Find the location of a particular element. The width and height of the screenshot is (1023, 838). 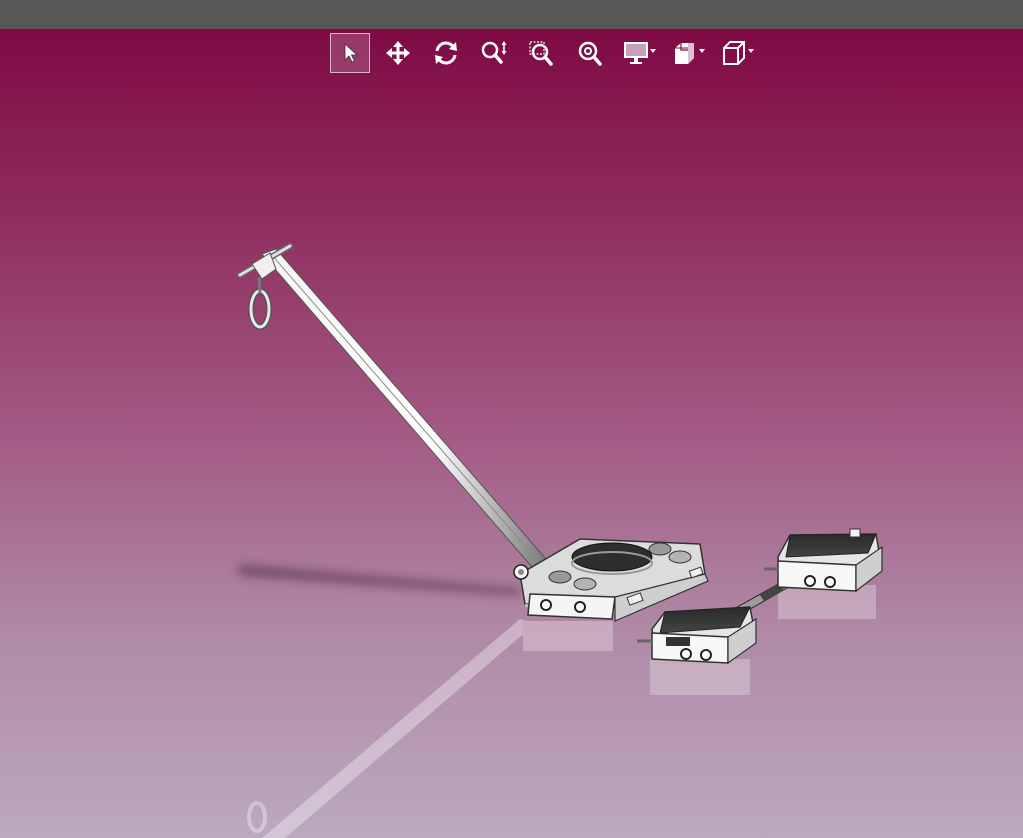

zoom-window-icon is located at coordinates (541, 53).